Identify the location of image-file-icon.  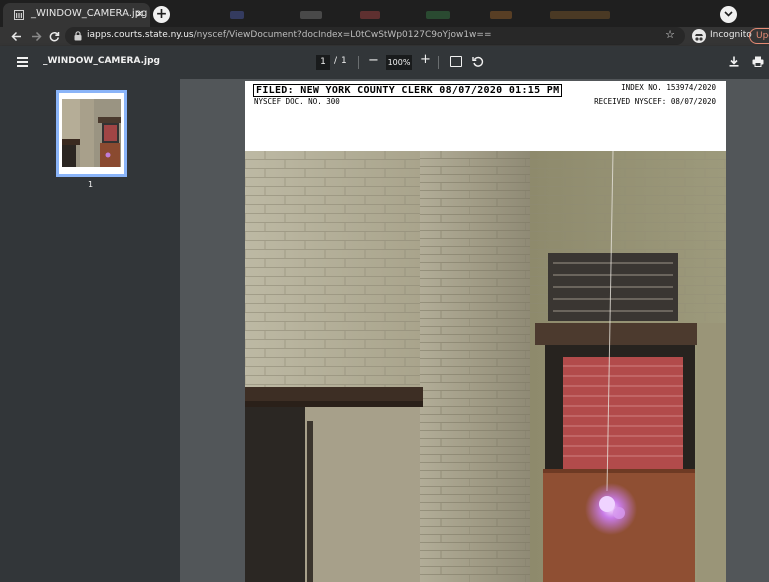
(19, 15).